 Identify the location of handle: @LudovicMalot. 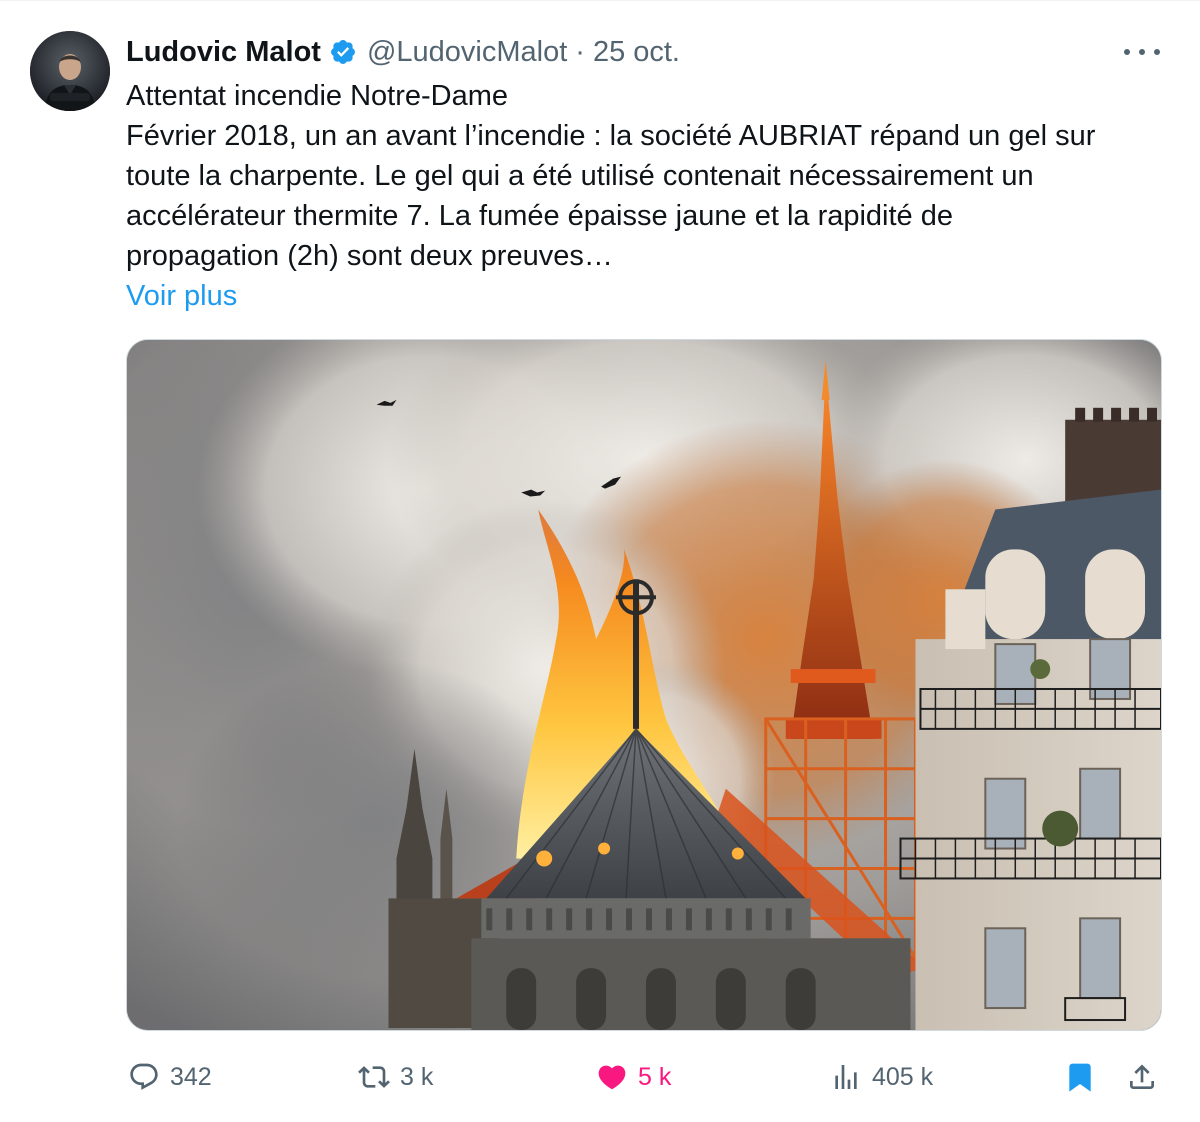
(467, 52).